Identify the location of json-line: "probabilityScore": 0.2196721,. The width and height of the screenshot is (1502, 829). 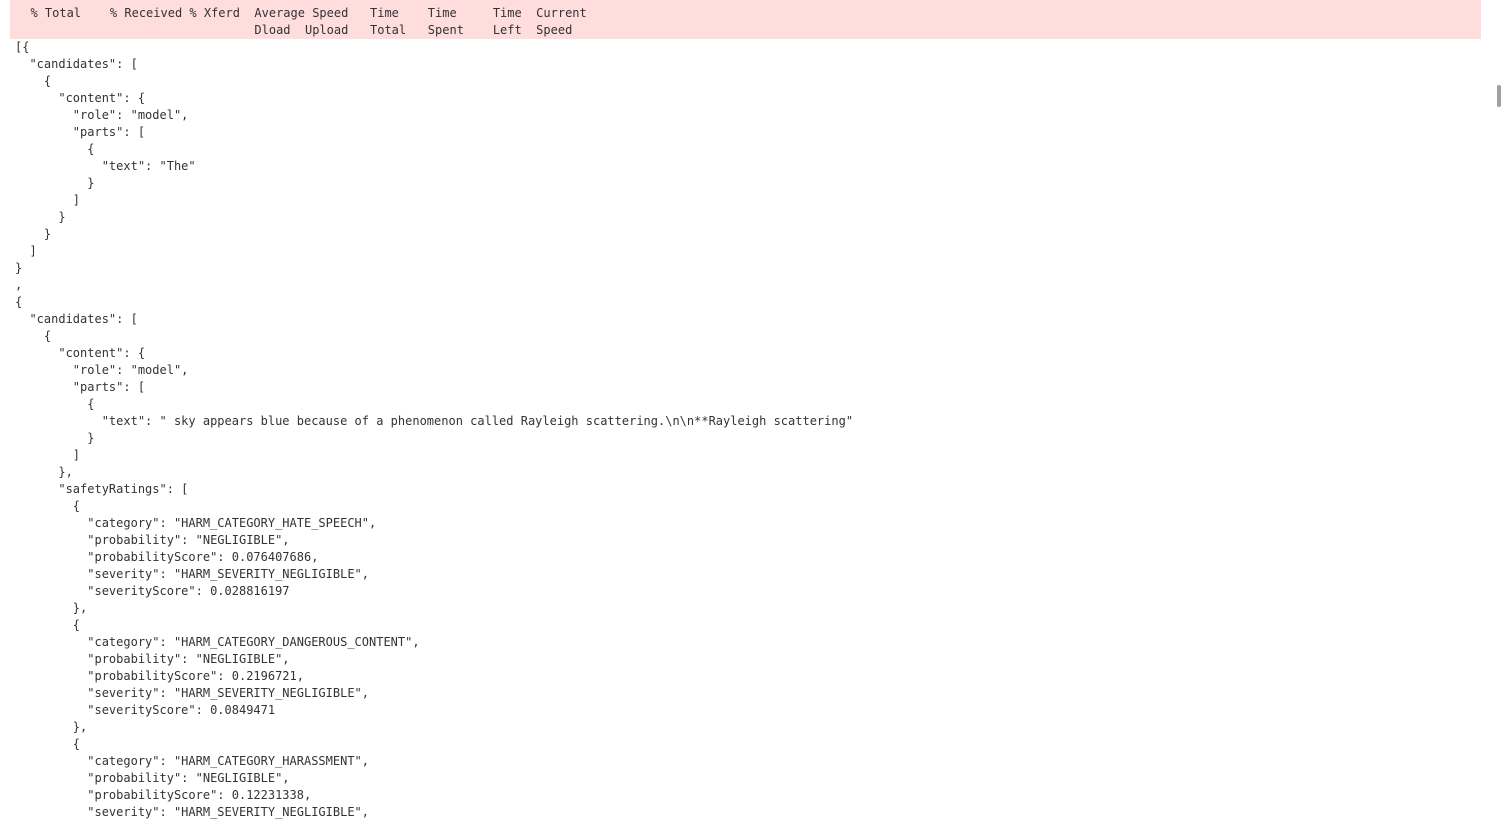
(159, 676).